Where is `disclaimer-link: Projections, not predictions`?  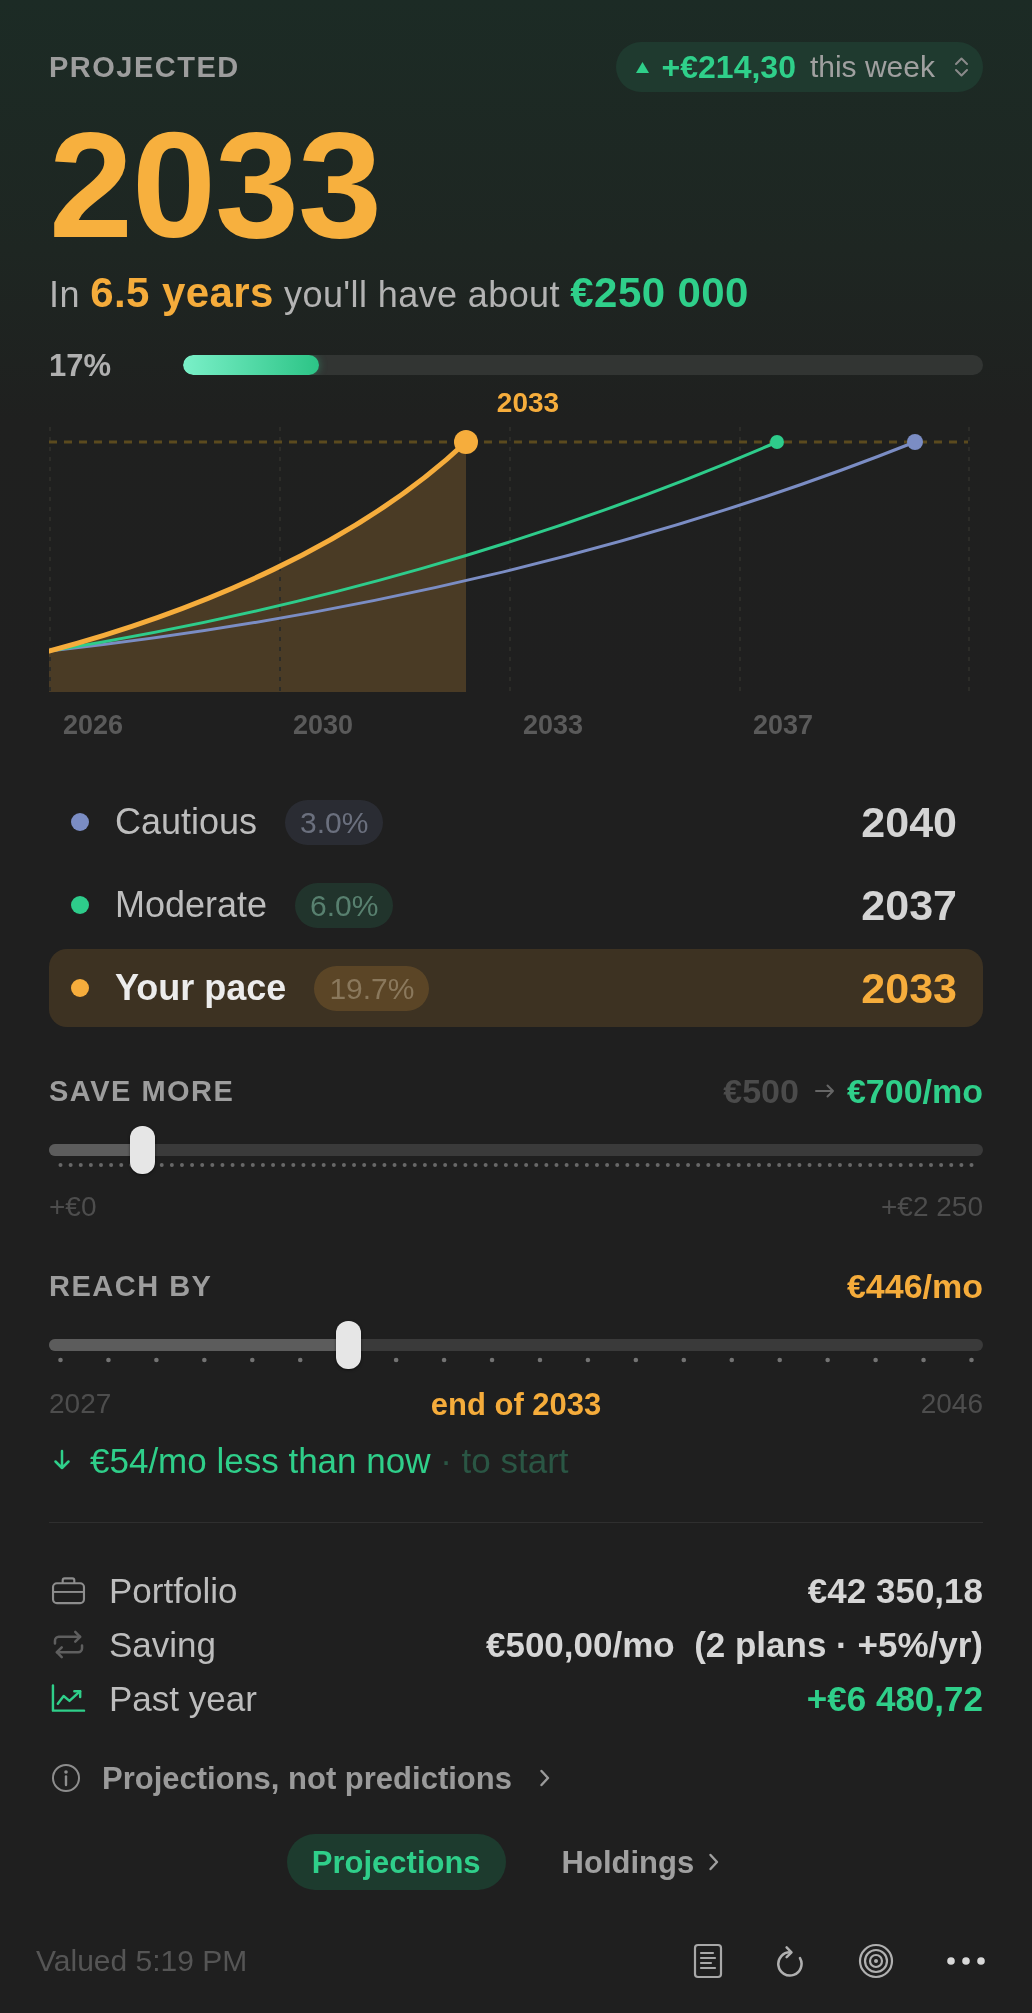 disclaimer-link: Projections, not predictions is located at coordinates (300, 1778).